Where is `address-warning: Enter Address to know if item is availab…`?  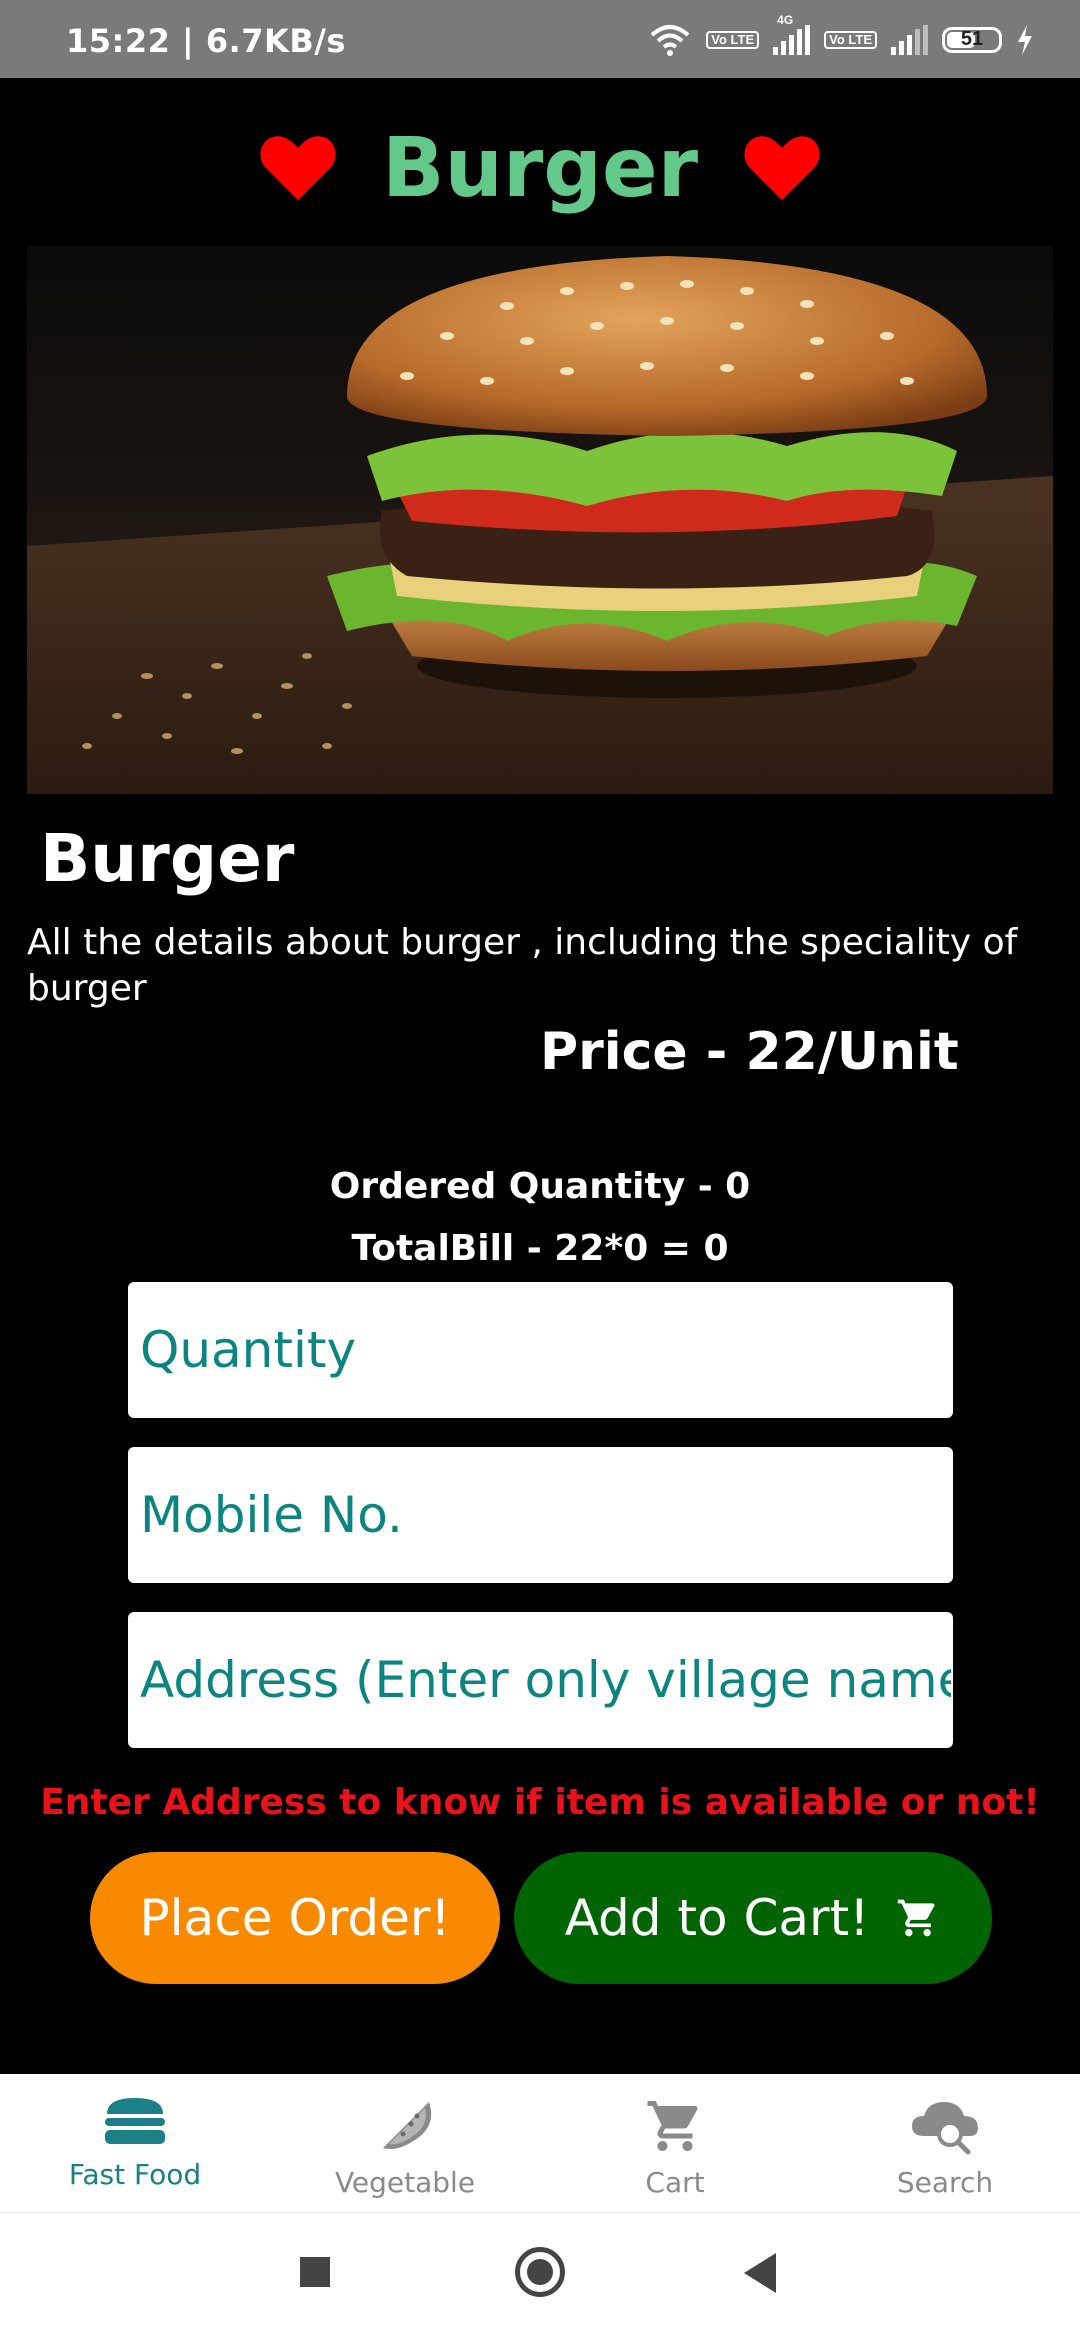
address-warning: Enter Address to know if item is availab… is located at coordinates (540, 1802).